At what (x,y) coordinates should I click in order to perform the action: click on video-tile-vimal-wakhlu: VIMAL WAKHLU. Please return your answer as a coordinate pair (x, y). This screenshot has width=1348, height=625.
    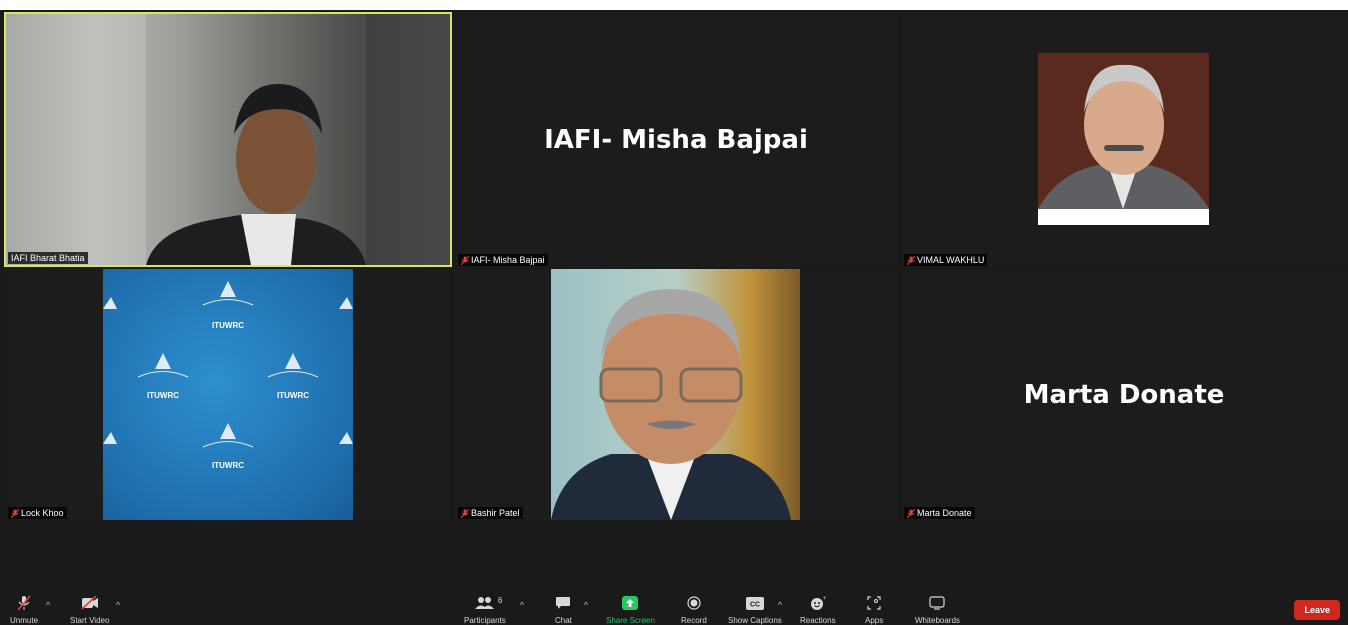
    Looking at the image, I should click on (1124, 139).